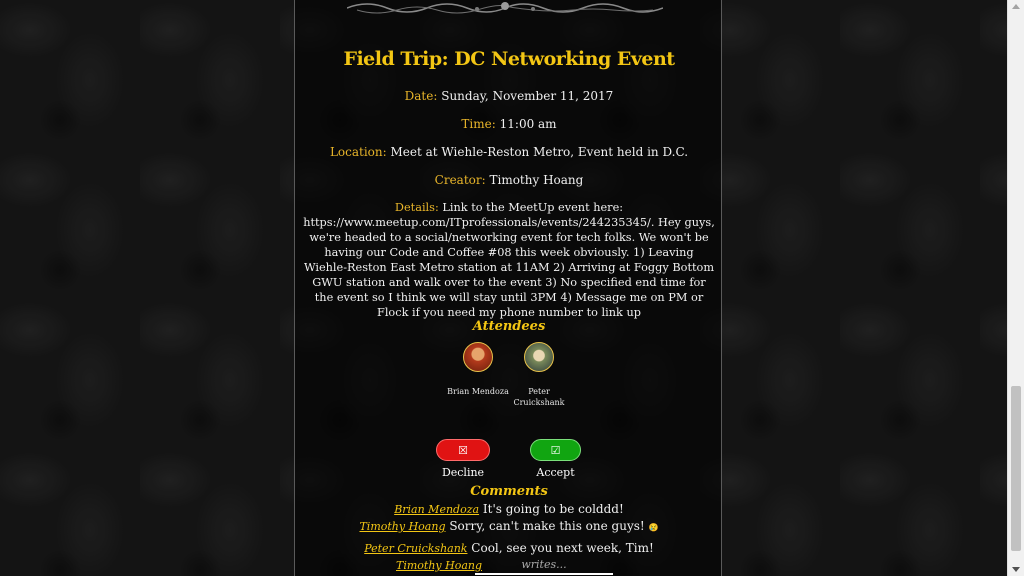 The width and height of the screenshot is (1024, 576). What do you see at coordinates (536, 180) in the screenshot?
I see `creator-value: Timothy Hoang` at bounding box center [536, 180].